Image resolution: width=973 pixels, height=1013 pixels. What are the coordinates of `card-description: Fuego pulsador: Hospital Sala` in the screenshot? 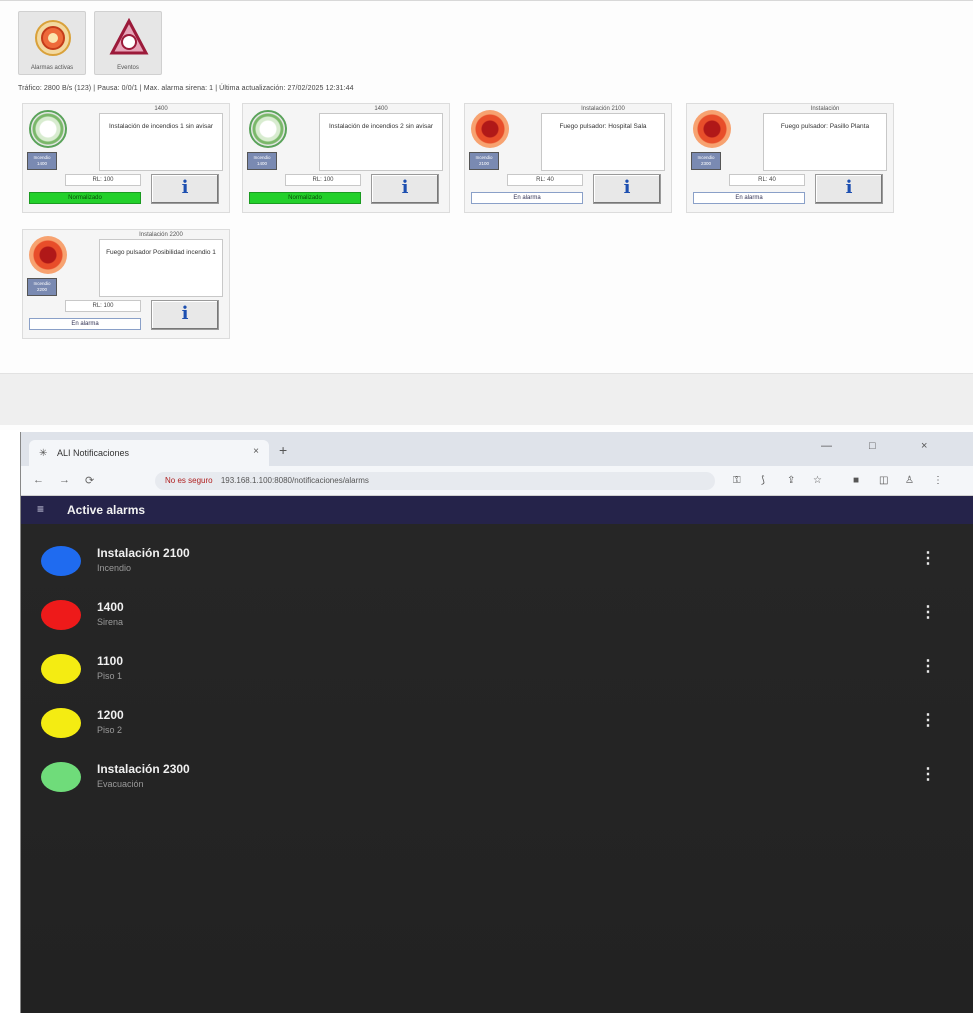 It's located at (603, 142).